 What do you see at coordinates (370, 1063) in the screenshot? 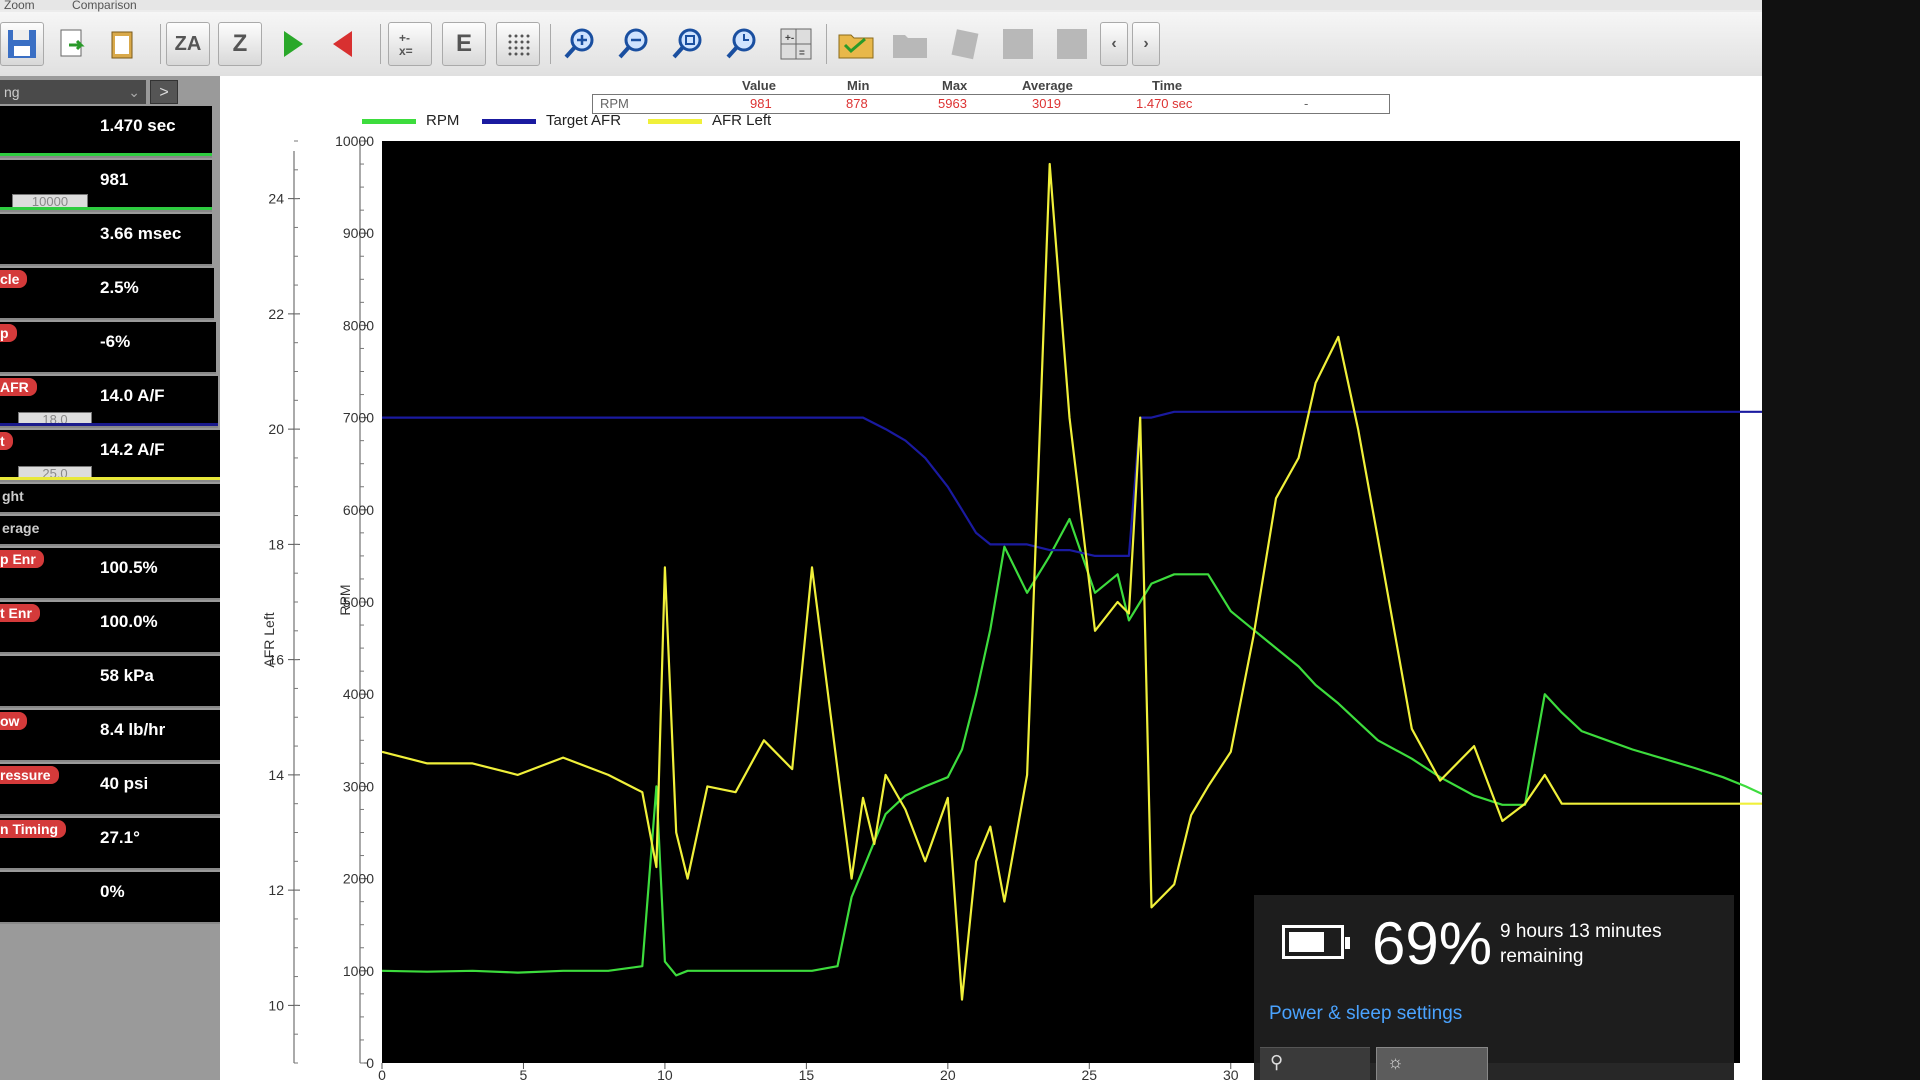
I see `rpm-tick-label: 0` at bounding box center [370, 1063].